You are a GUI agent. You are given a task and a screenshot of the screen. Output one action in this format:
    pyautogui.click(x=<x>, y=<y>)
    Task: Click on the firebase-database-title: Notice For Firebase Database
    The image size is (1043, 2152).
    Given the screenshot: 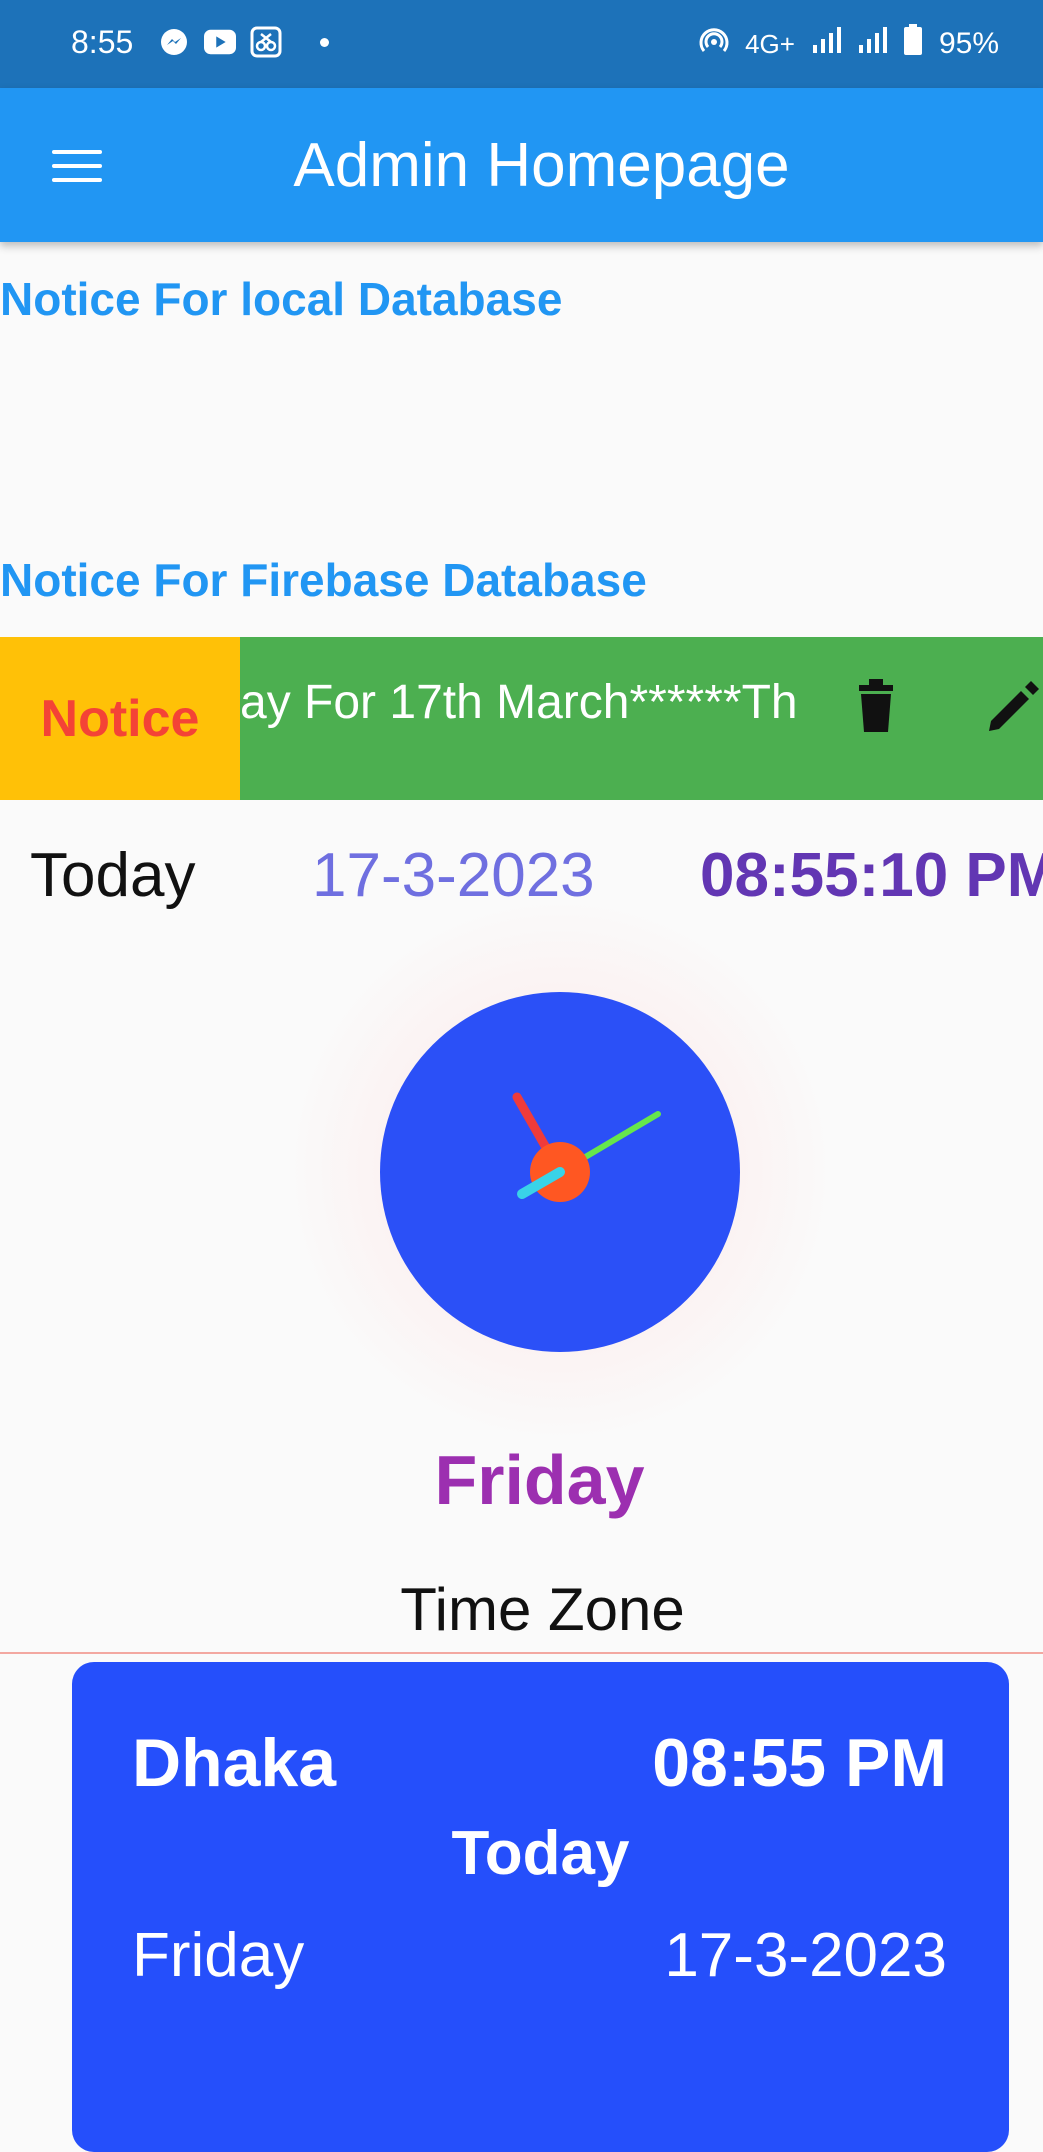 What is the action you would take?
    pyautogui.click(x=323, y=580)
    